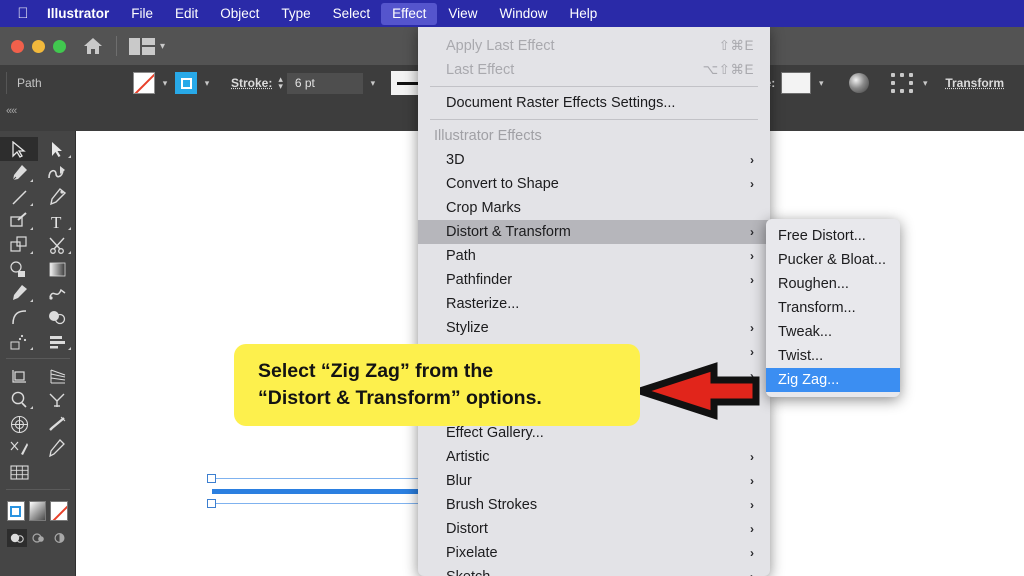  Describe the element at coordinates (594, 46) in the screenshot. I see `menu-item-apply-last-effect: Apply Last Effect ⇧⌘E` at that location.